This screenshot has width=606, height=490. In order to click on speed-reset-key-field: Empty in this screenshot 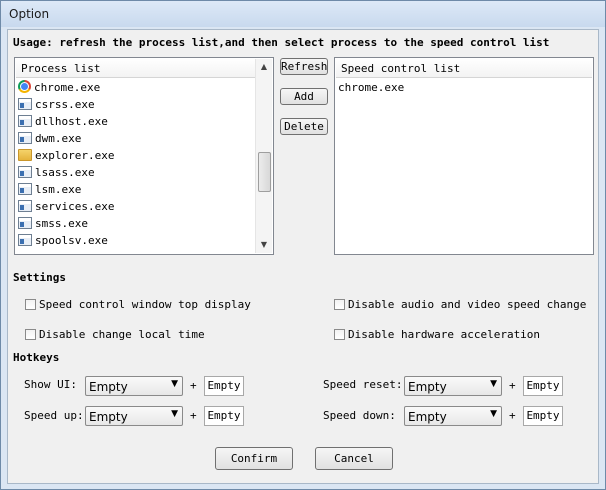, I will do `click(543, 386)`.